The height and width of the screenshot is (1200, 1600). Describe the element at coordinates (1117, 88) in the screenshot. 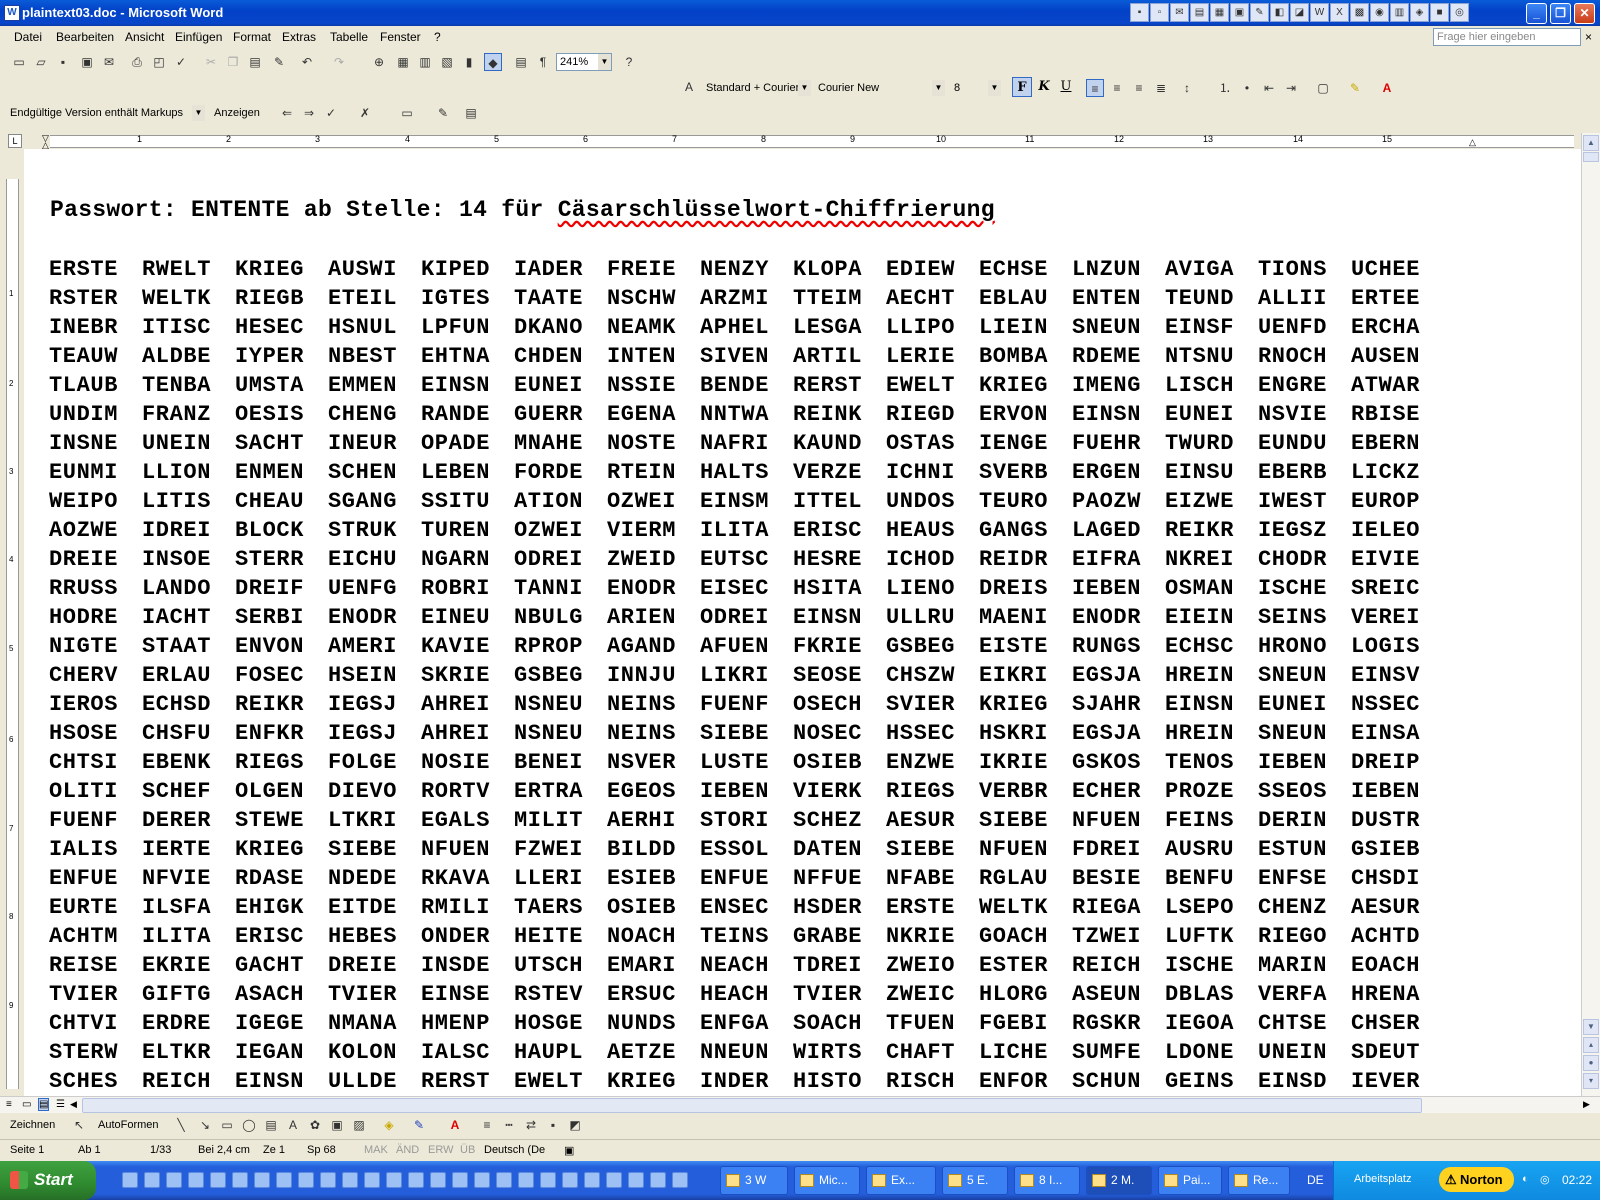

I see `align-center-icon: ≡` at that location.